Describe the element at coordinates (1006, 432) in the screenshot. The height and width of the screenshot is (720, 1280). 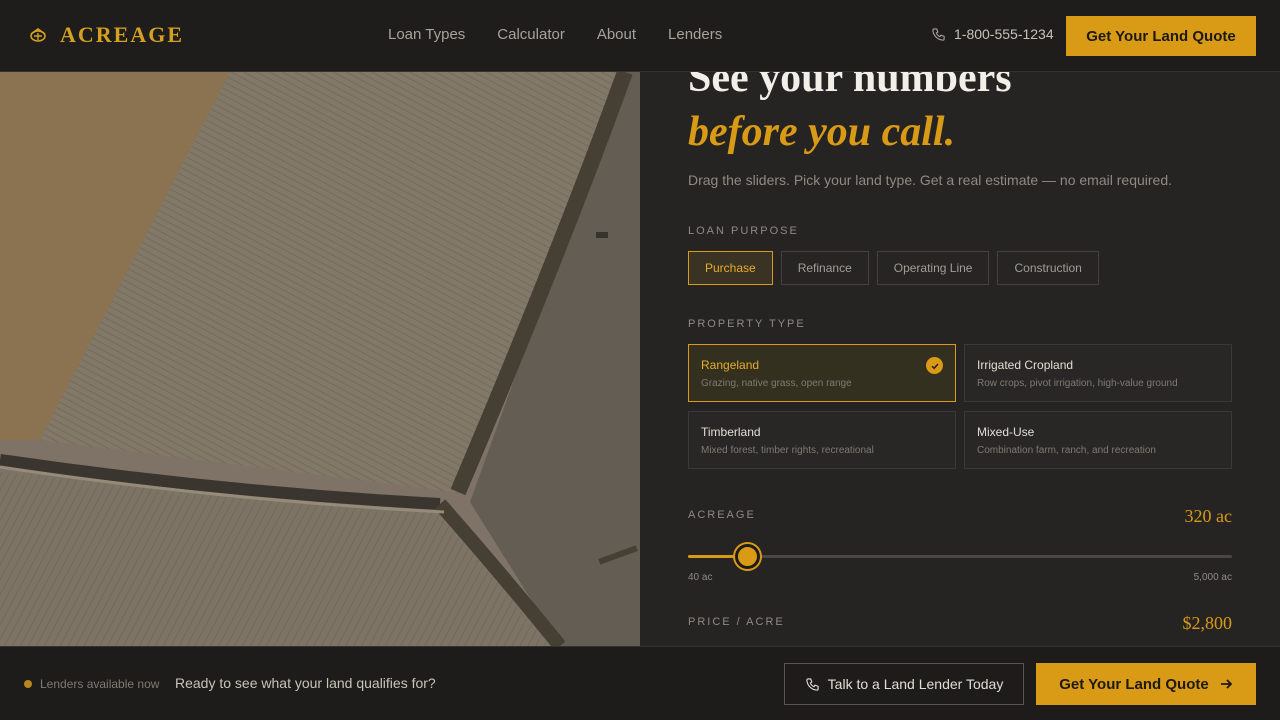
I see `property-card-title: Mixed-Use` at that location.